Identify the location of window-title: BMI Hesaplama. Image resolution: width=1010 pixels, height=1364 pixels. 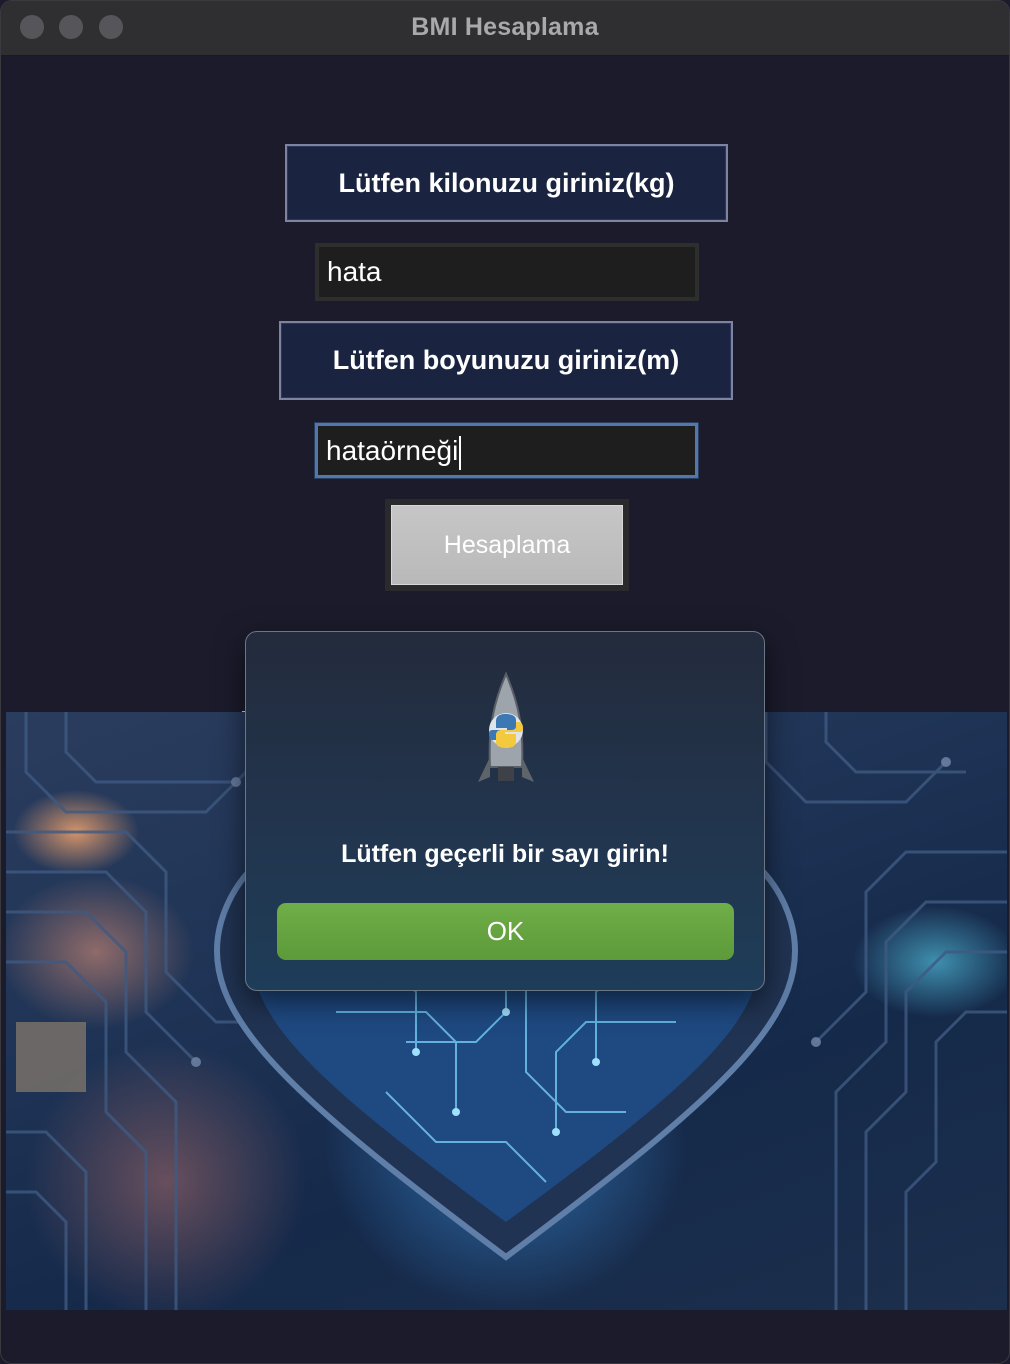
(505, 27).